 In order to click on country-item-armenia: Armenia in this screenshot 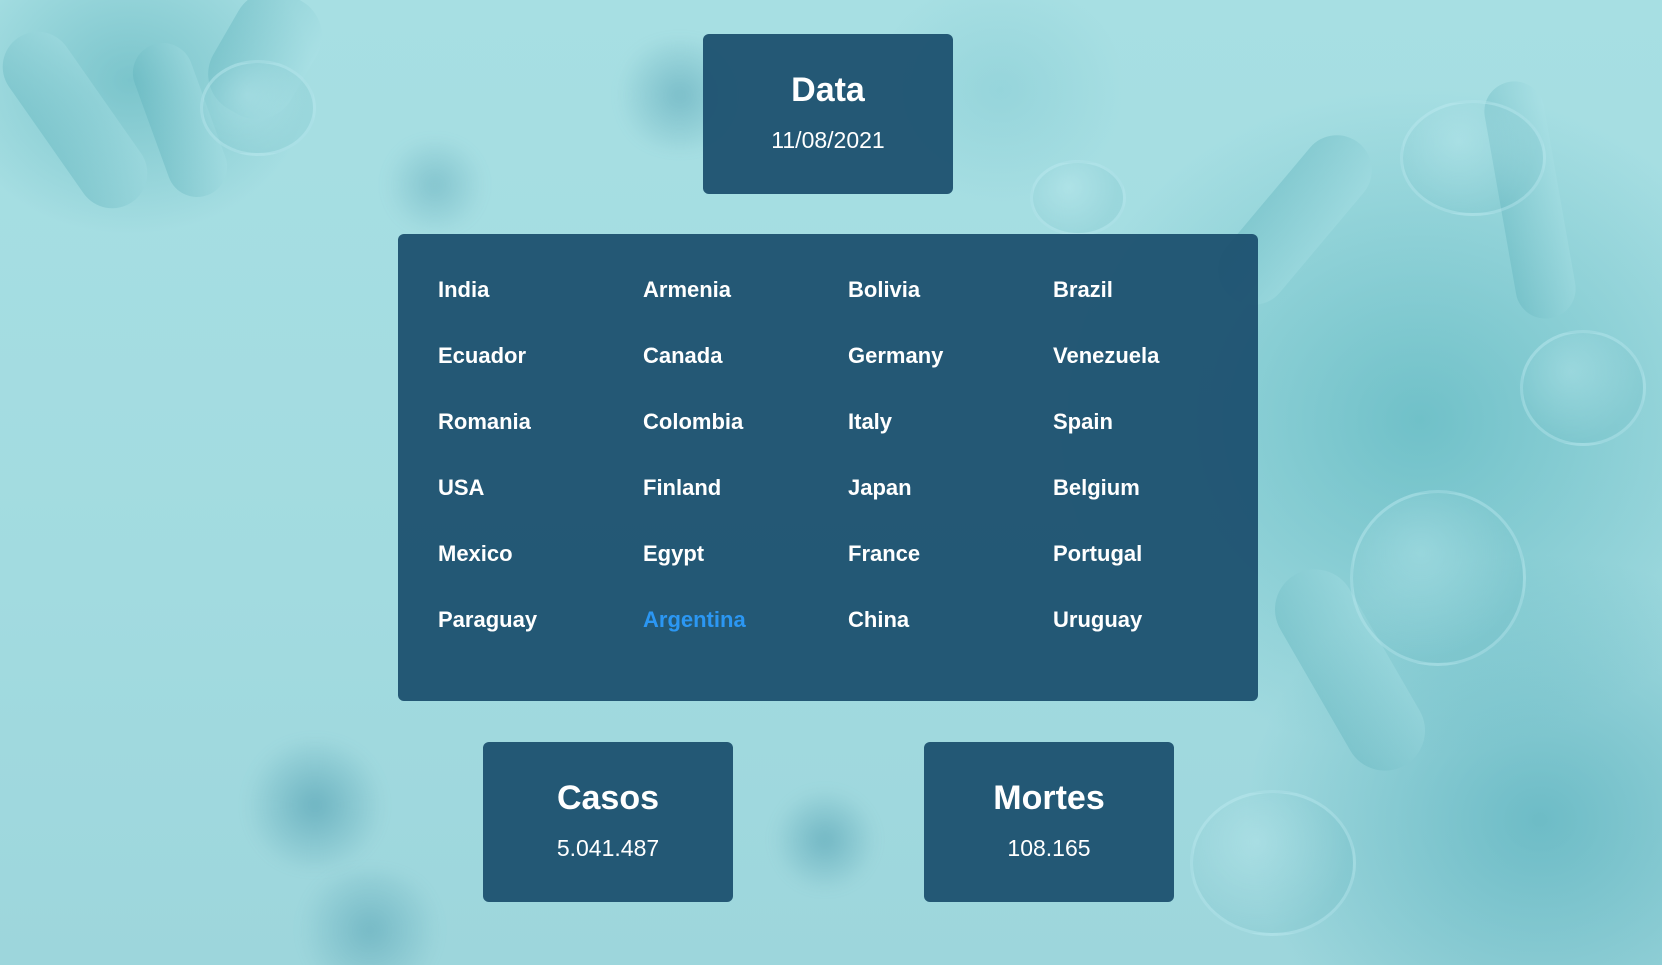, I will do `click(745, 309)`.